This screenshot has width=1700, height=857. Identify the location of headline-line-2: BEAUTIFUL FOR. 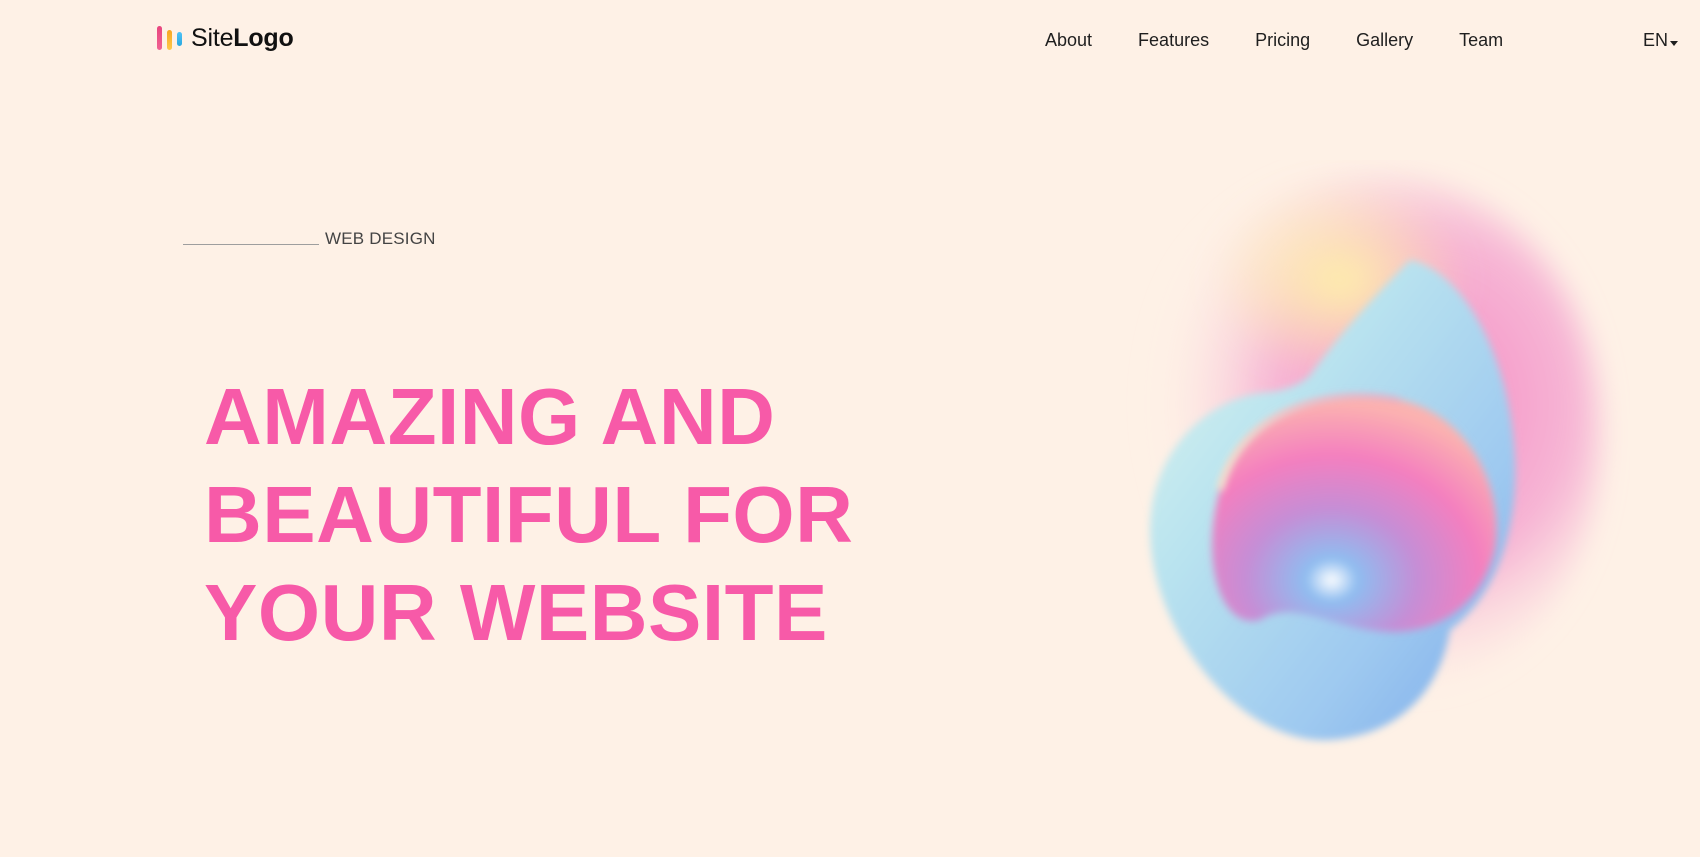
(529, 514).